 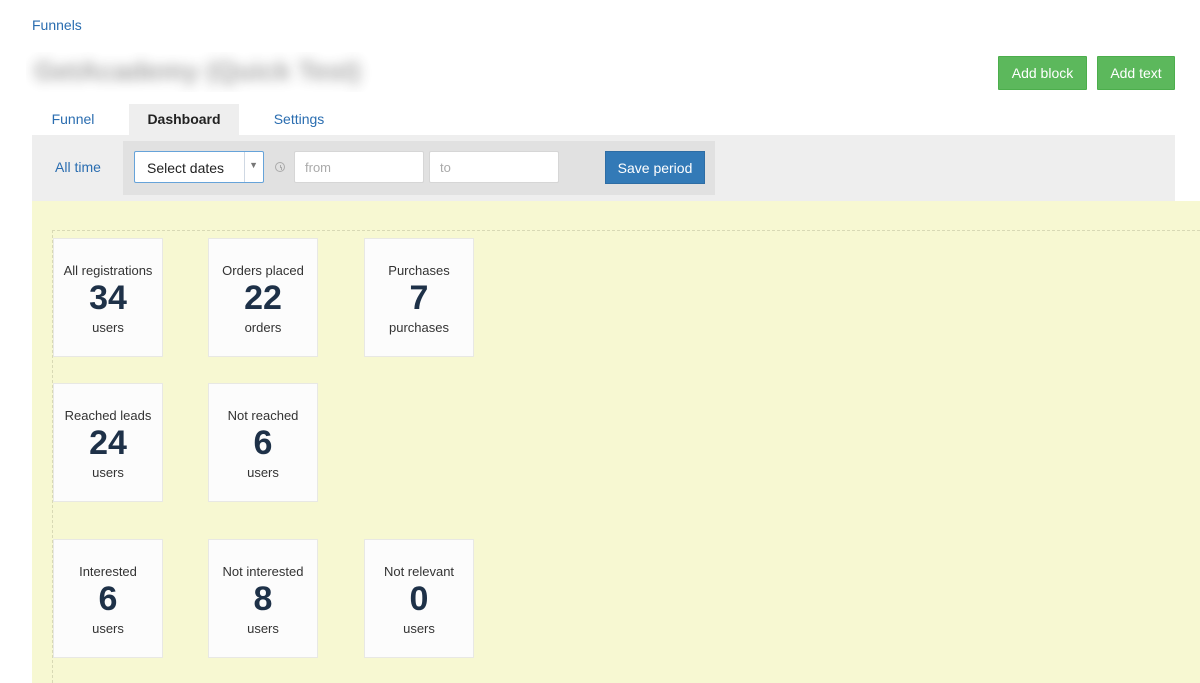 I want to click on metric-title: Not reached, so click(x=263, y=415).